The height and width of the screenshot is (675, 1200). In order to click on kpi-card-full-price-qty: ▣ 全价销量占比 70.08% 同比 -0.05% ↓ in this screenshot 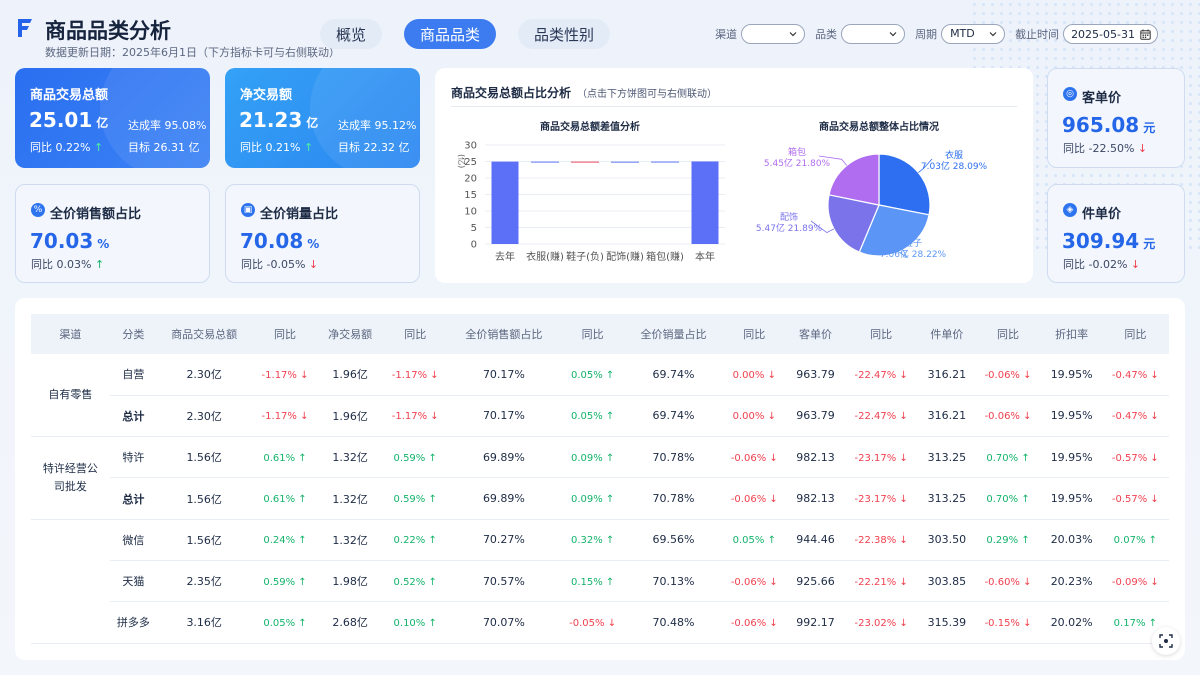, I will do `click(322, 233)`.